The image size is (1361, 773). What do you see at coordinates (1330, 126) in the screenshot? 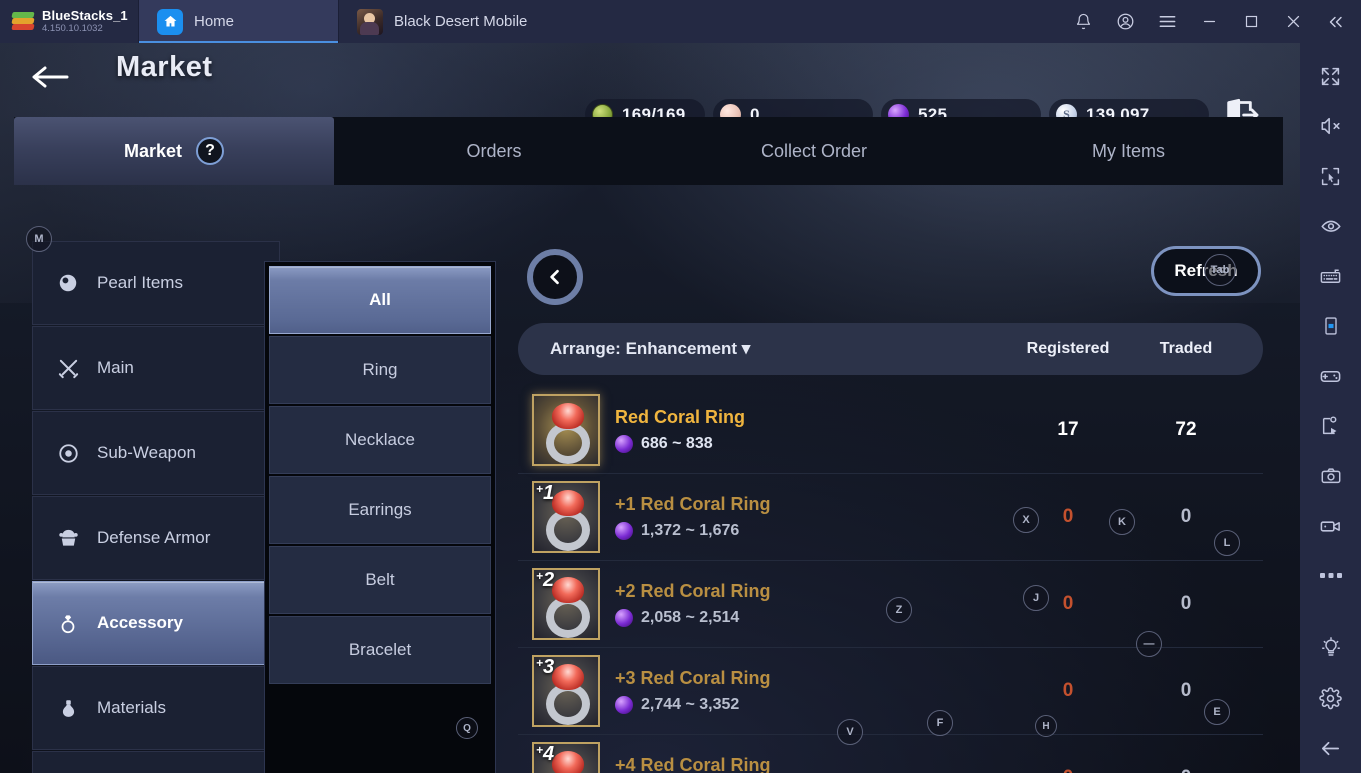
I see `speaker-mute-icon` at bounding box center [1330, 126].